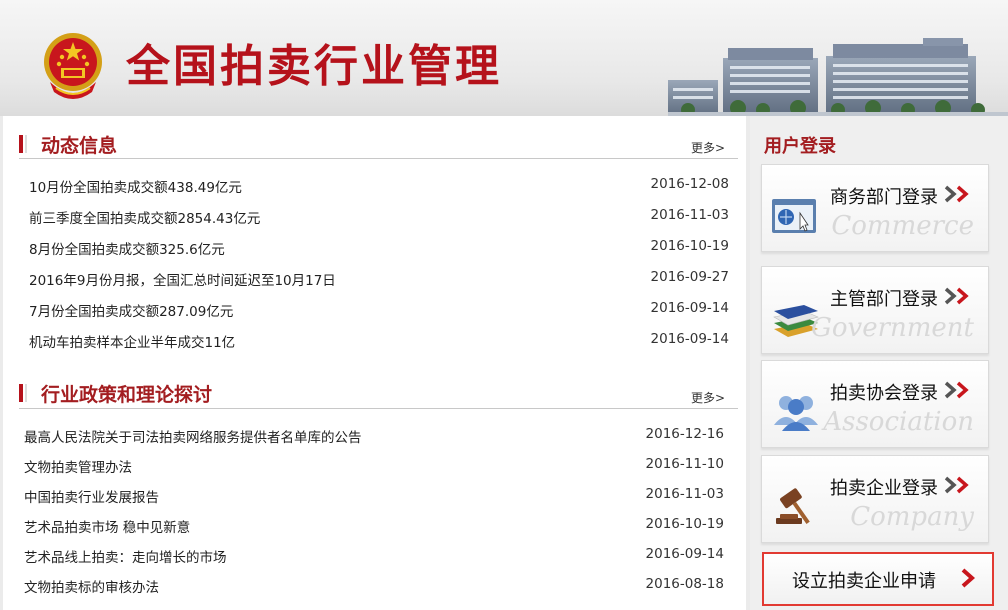 The image size is (1008, 610). What do you see at coordinates (884, 393) in the screenshot?
I see `association-login-label: 拍卖协会登录` at bounding box center [884, 393].